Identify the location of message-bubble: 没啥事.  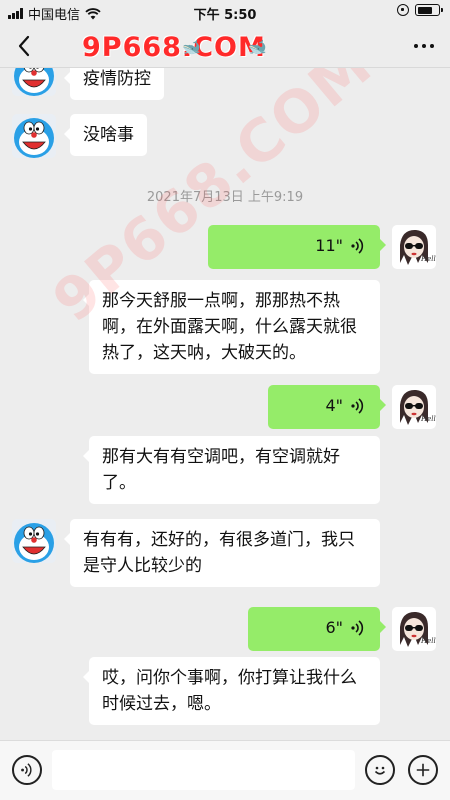
(105, 135).